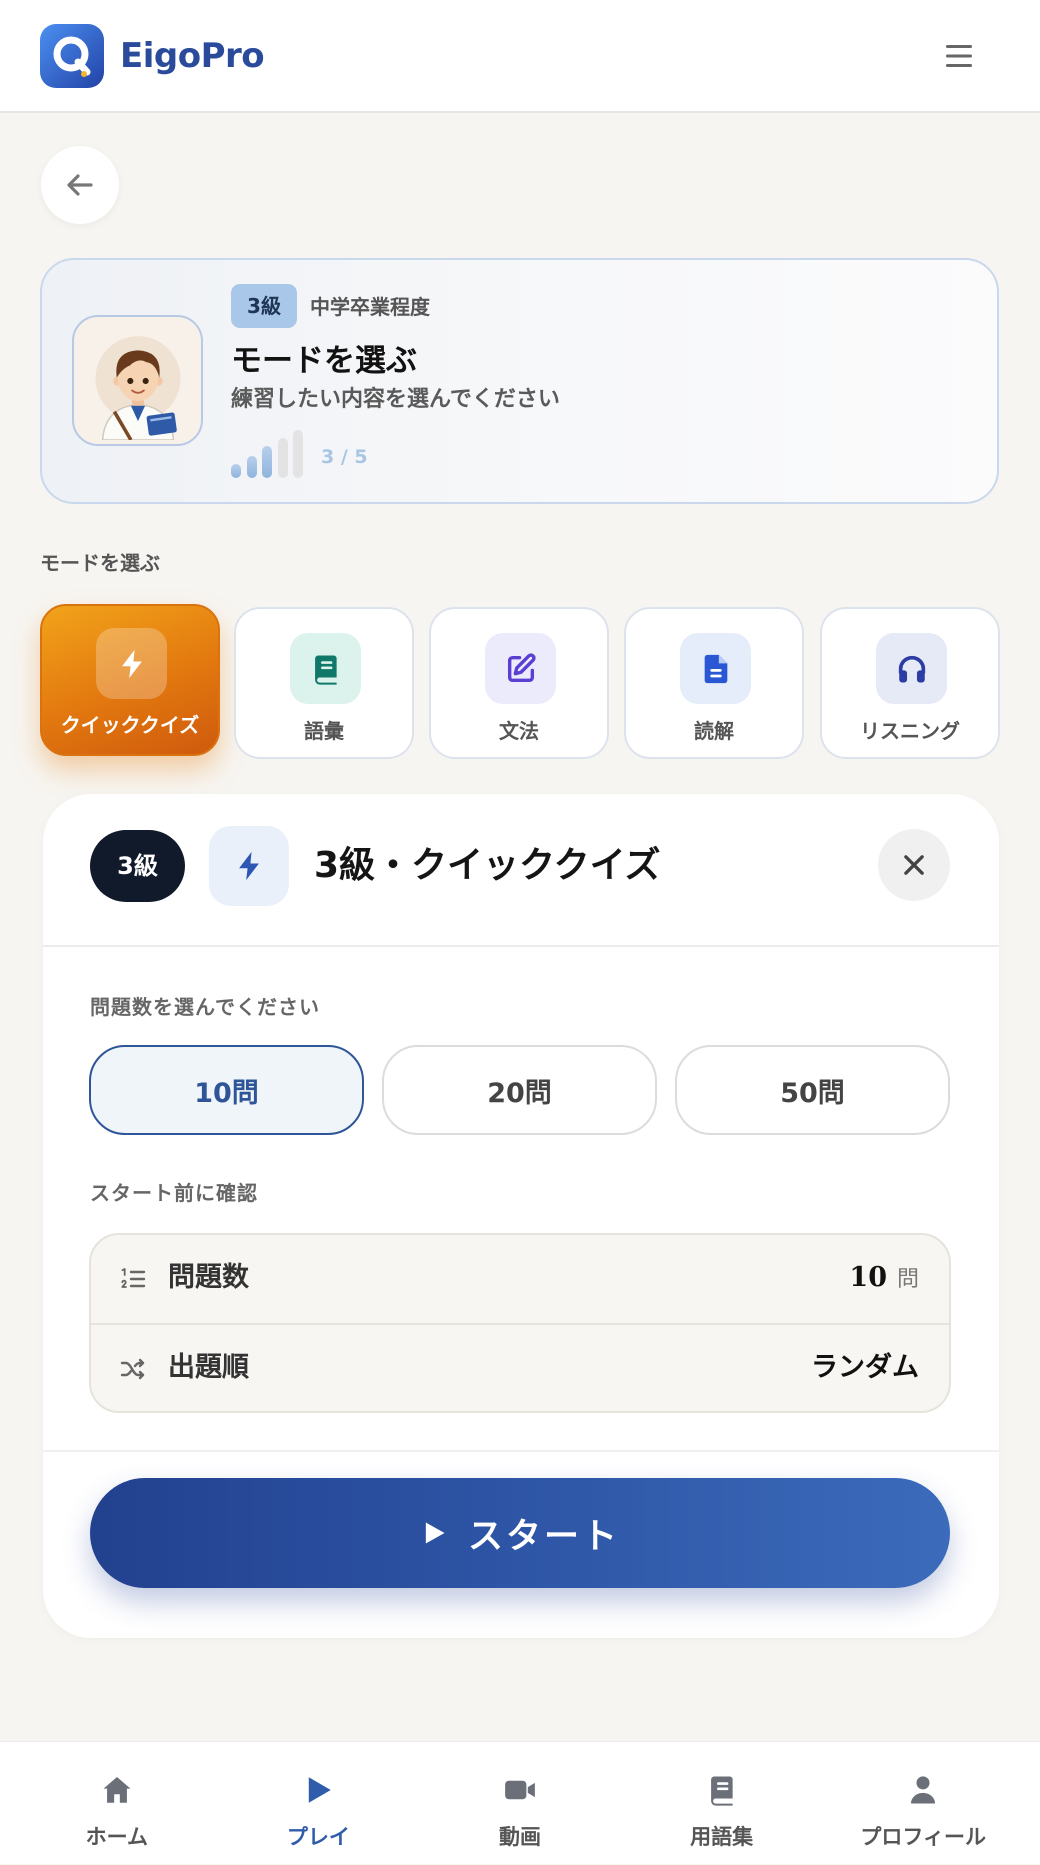  What do you see at coordinates (868, 1277) in the screenshot?
I see `summary-count-value: 10` at bounding box center [868, 1277].